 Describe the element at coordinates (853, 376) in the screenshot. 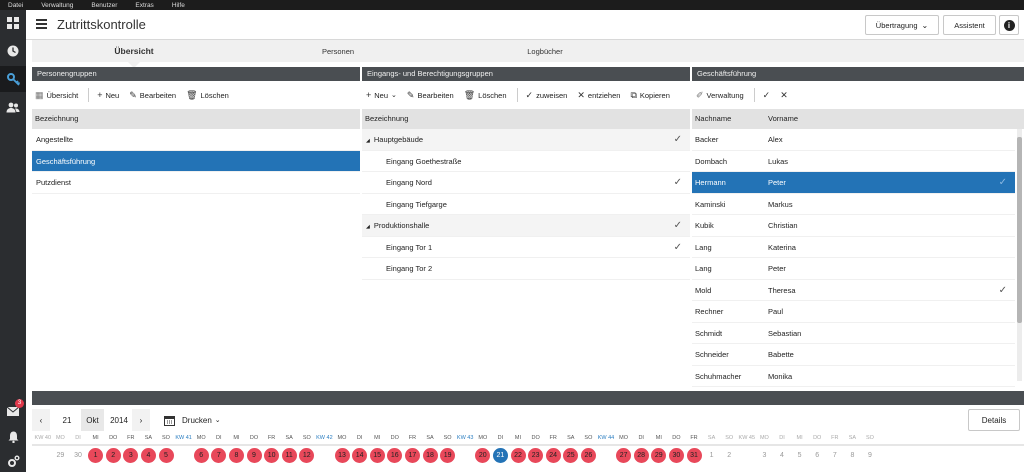

I see `table-row: Schuhmacher Monika` at that location.